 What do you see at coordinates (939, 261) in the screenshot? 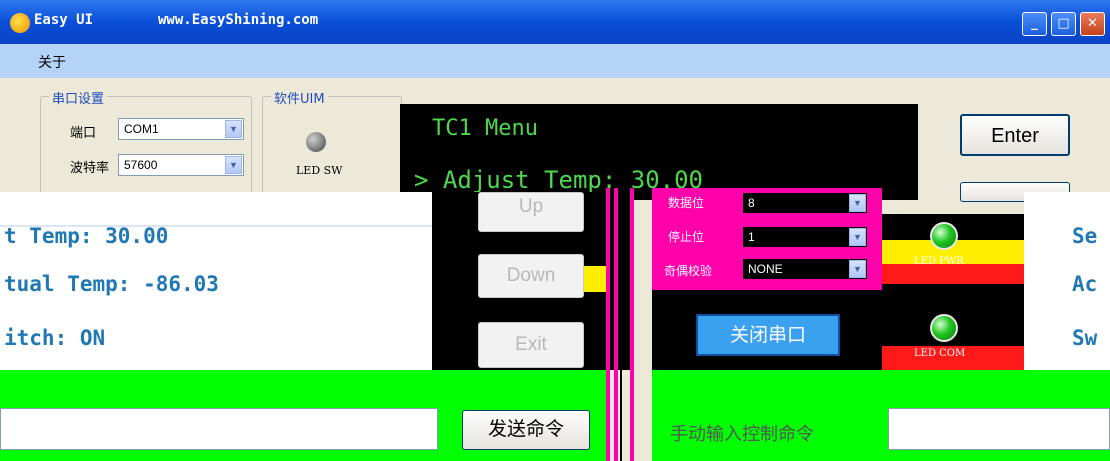
I see `led-pwr-label: LED PWR` at bounding box center [939, 261].